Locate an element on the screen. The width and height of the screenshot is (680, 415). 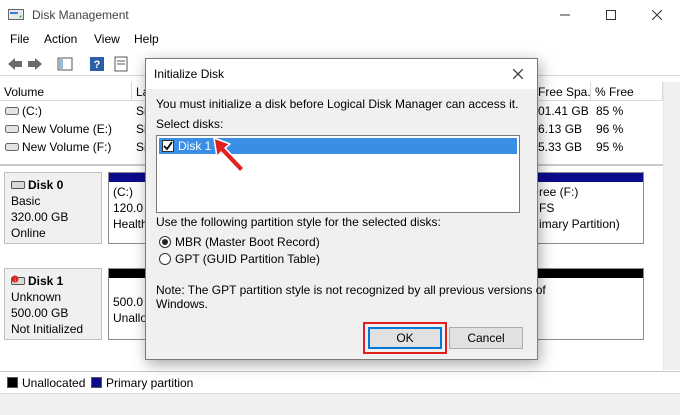
legend-primary: Primary partition is located at coordinates (150, 383).